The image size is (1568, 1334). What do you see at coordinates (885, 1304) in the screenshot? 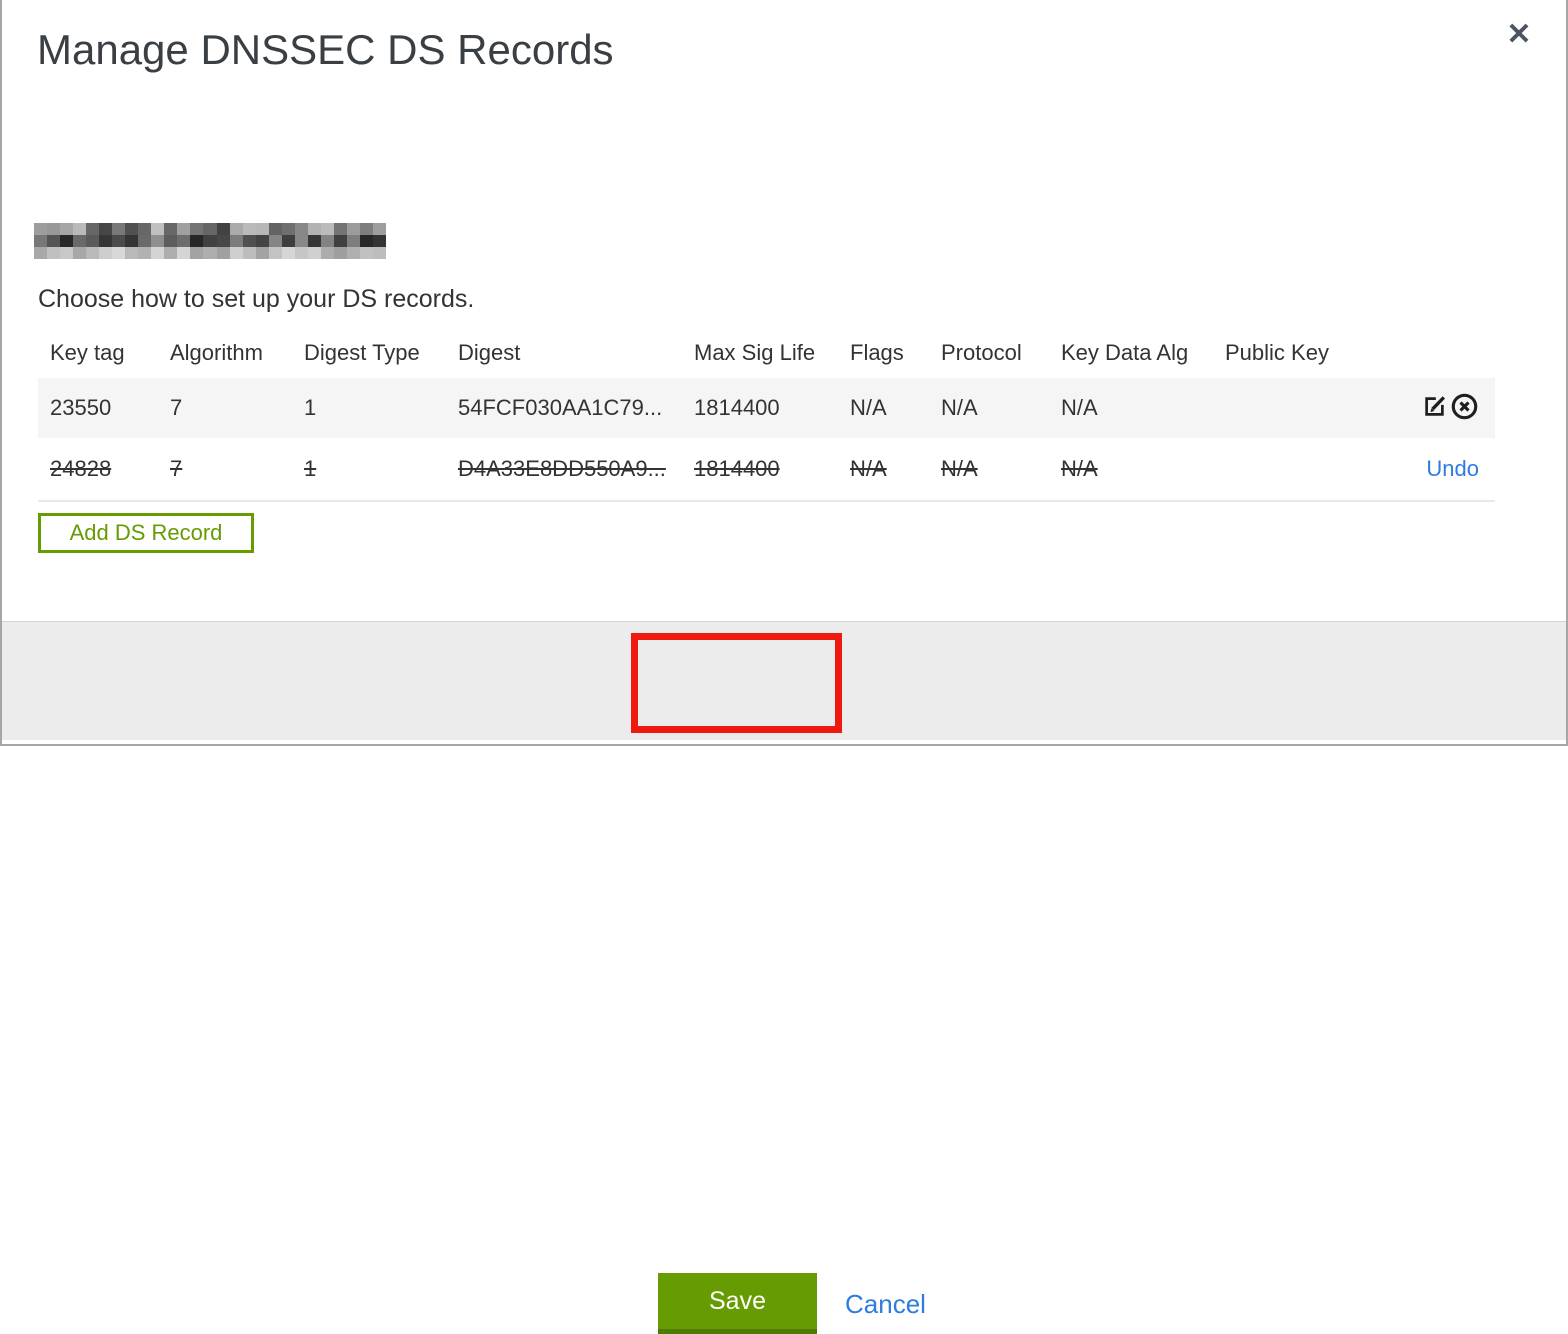
I see `cancel-link: Cancel` at bounding box center [885, 1304].